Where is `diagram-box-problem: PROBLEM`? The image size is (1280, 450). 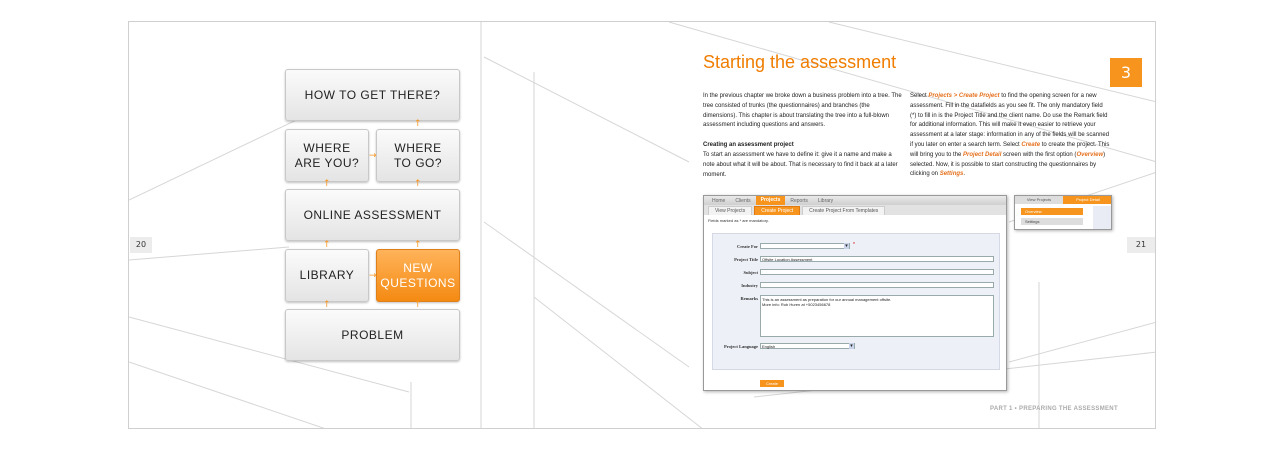 diagram-box-problem: PROBLEM is located at coordinates (372, 335).